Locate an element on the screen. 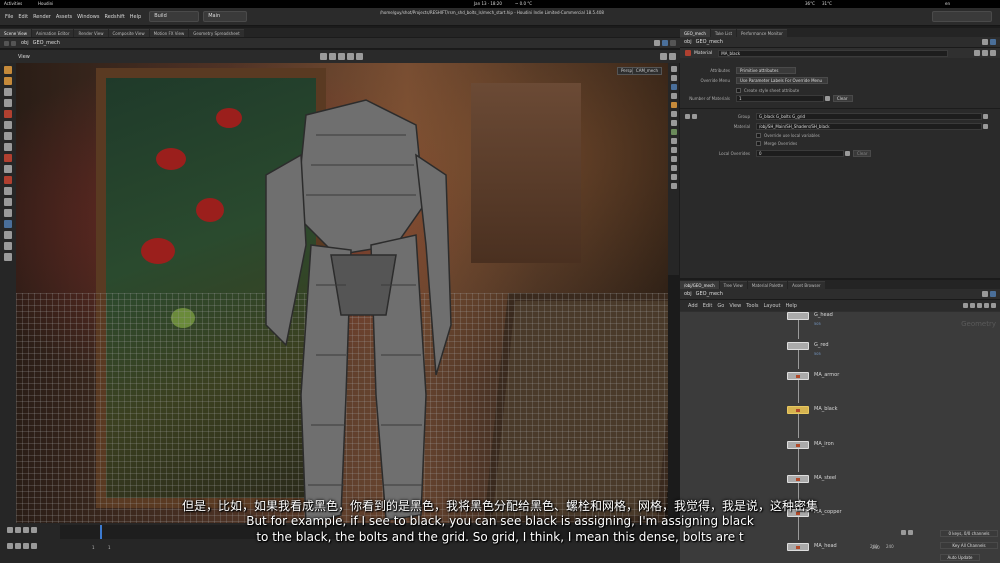 This screenshot has height=563, width=1000. shelf-mode-selector: Main is located at coordinates (225, 16).